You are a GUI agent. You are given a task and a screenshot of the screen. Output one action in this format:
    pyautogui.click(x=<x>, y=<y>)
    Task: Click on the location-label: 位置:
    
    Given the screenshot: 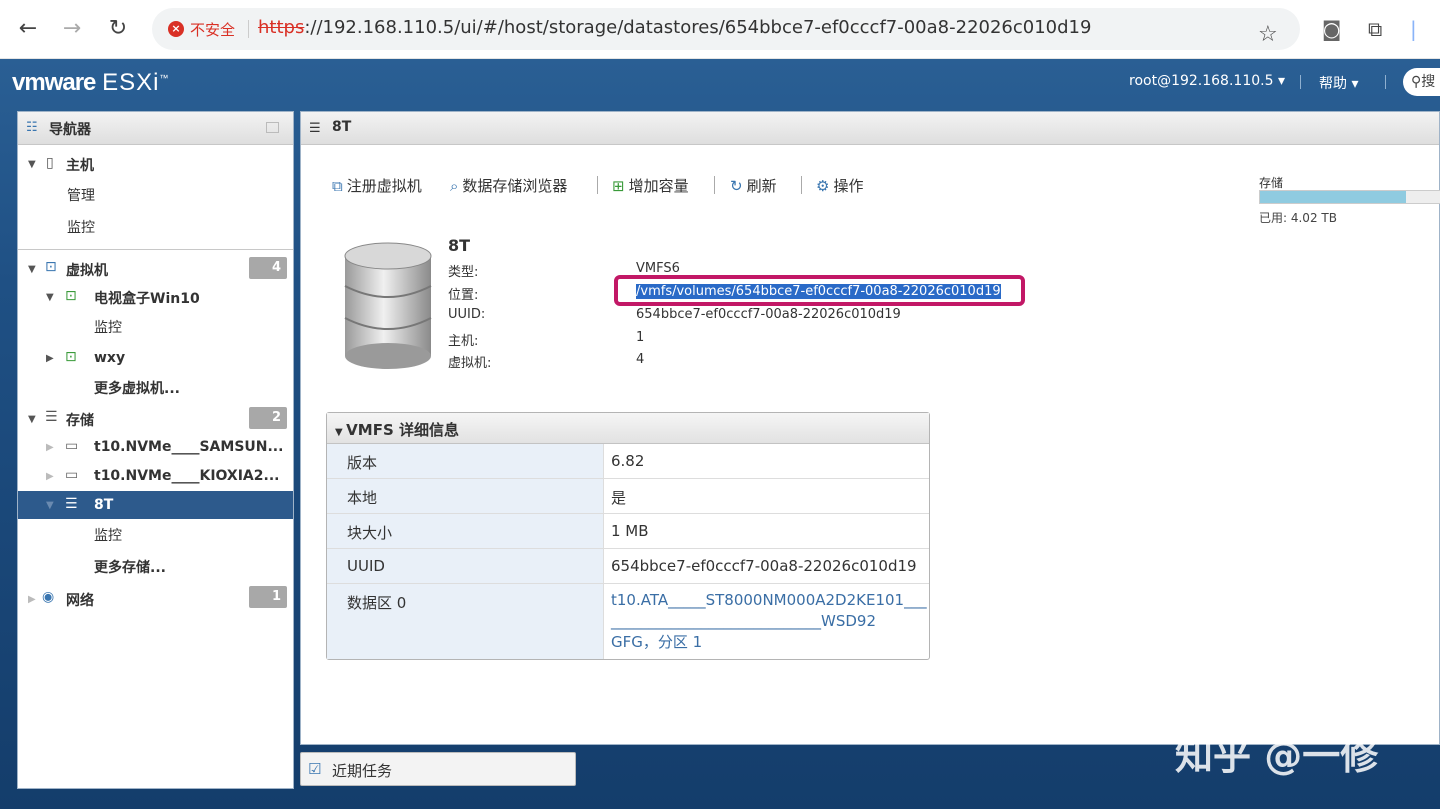 What is the action you would take?
    pyautogui.click(x=463, y=295)
    